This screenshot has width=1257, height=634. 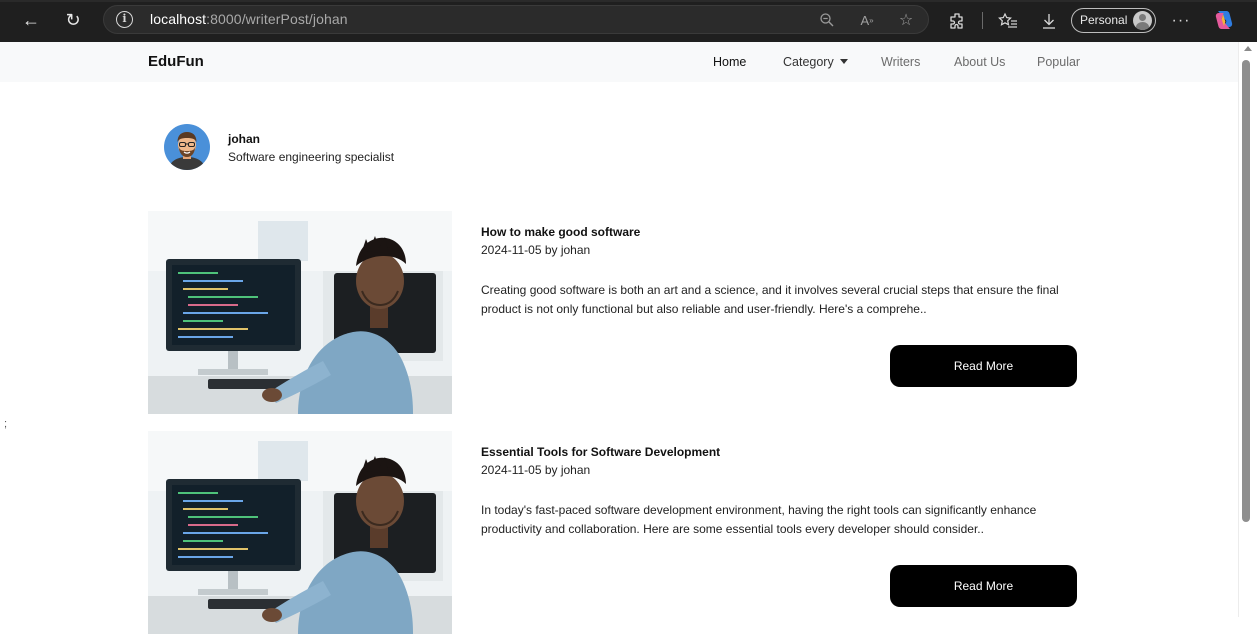 I want to click on info-icon: i, so click(x=124, y=19).